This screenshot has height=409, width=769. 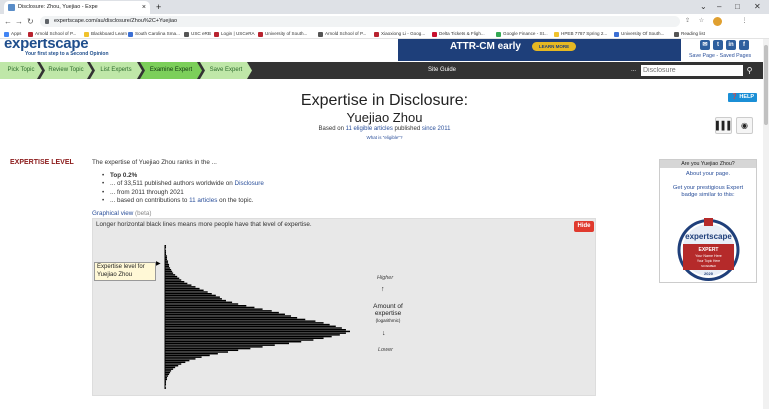 What do you see at coordinates (766, 85) in the screenshot?
I see `scrollbar-thumb` at bounding box center [766, 85].